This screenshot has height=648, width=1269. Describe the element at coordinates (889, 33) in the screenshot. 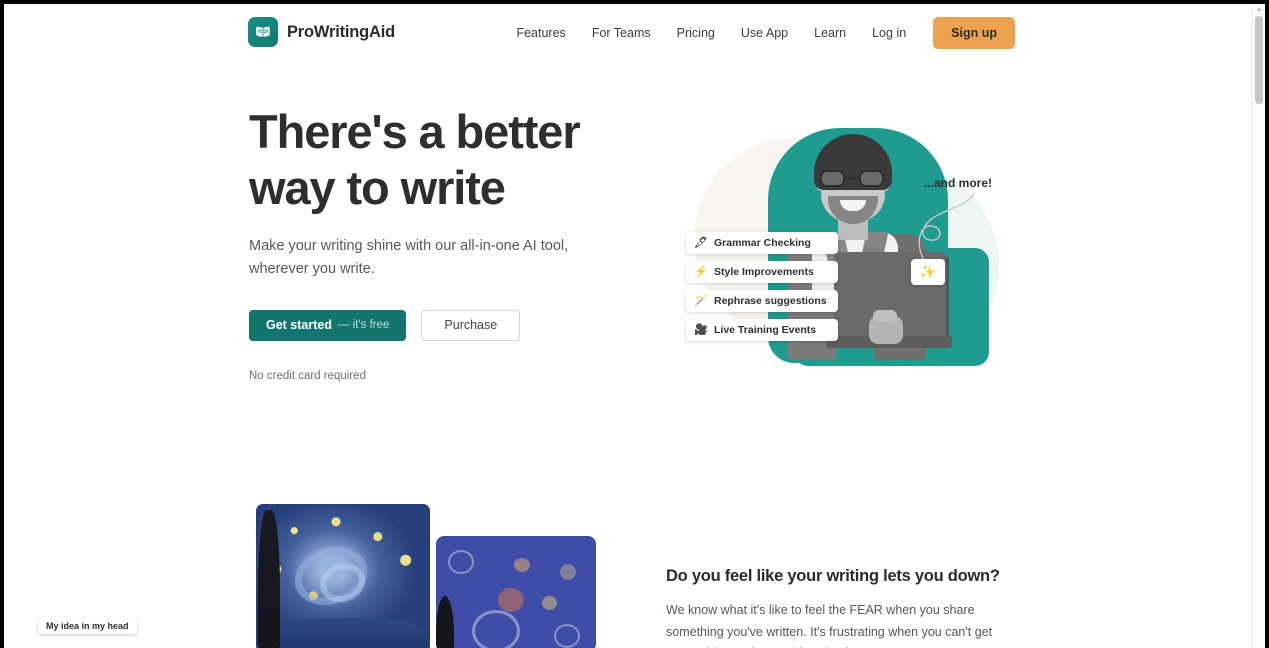

I see `nav-item-log-in: Log in` at that location.